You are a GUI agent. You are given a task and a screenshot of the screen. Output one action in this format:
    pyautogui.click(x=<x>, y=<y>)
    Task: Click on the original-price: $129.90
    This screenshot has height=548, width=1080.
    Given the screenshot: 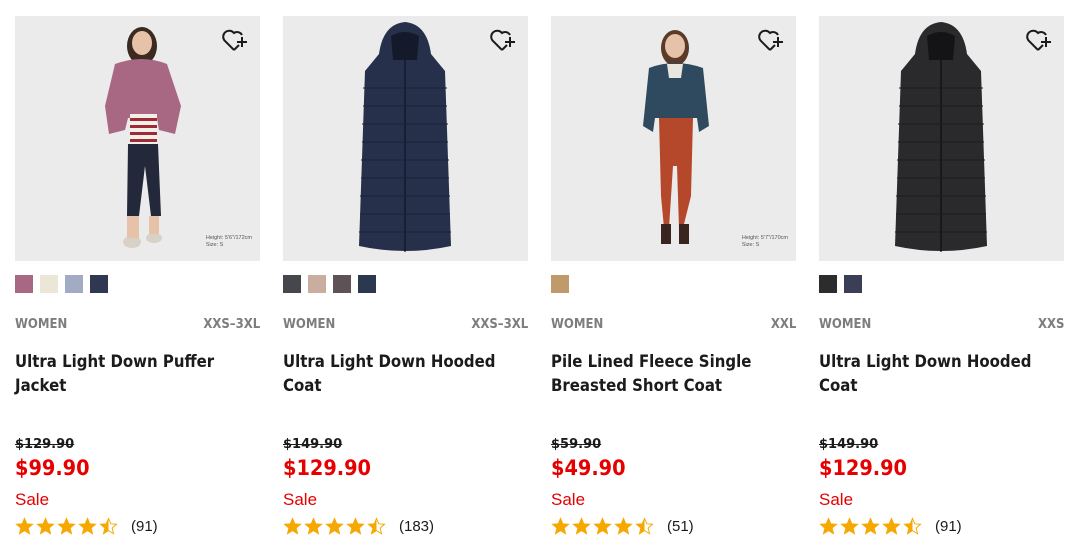 What is the action you would take?
    pyautogui.click(x=45, y=444)
    